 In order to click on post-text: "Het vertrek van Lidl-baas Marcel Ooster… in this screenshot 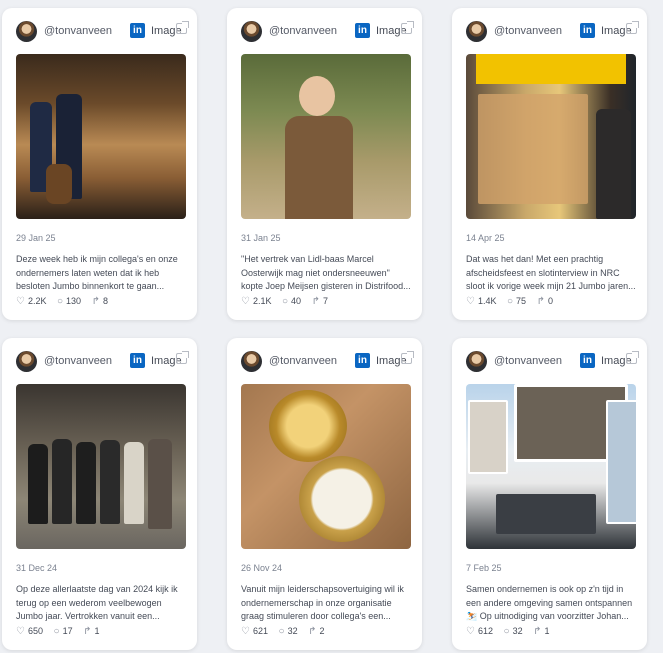, I will do `click(327, 273)`.